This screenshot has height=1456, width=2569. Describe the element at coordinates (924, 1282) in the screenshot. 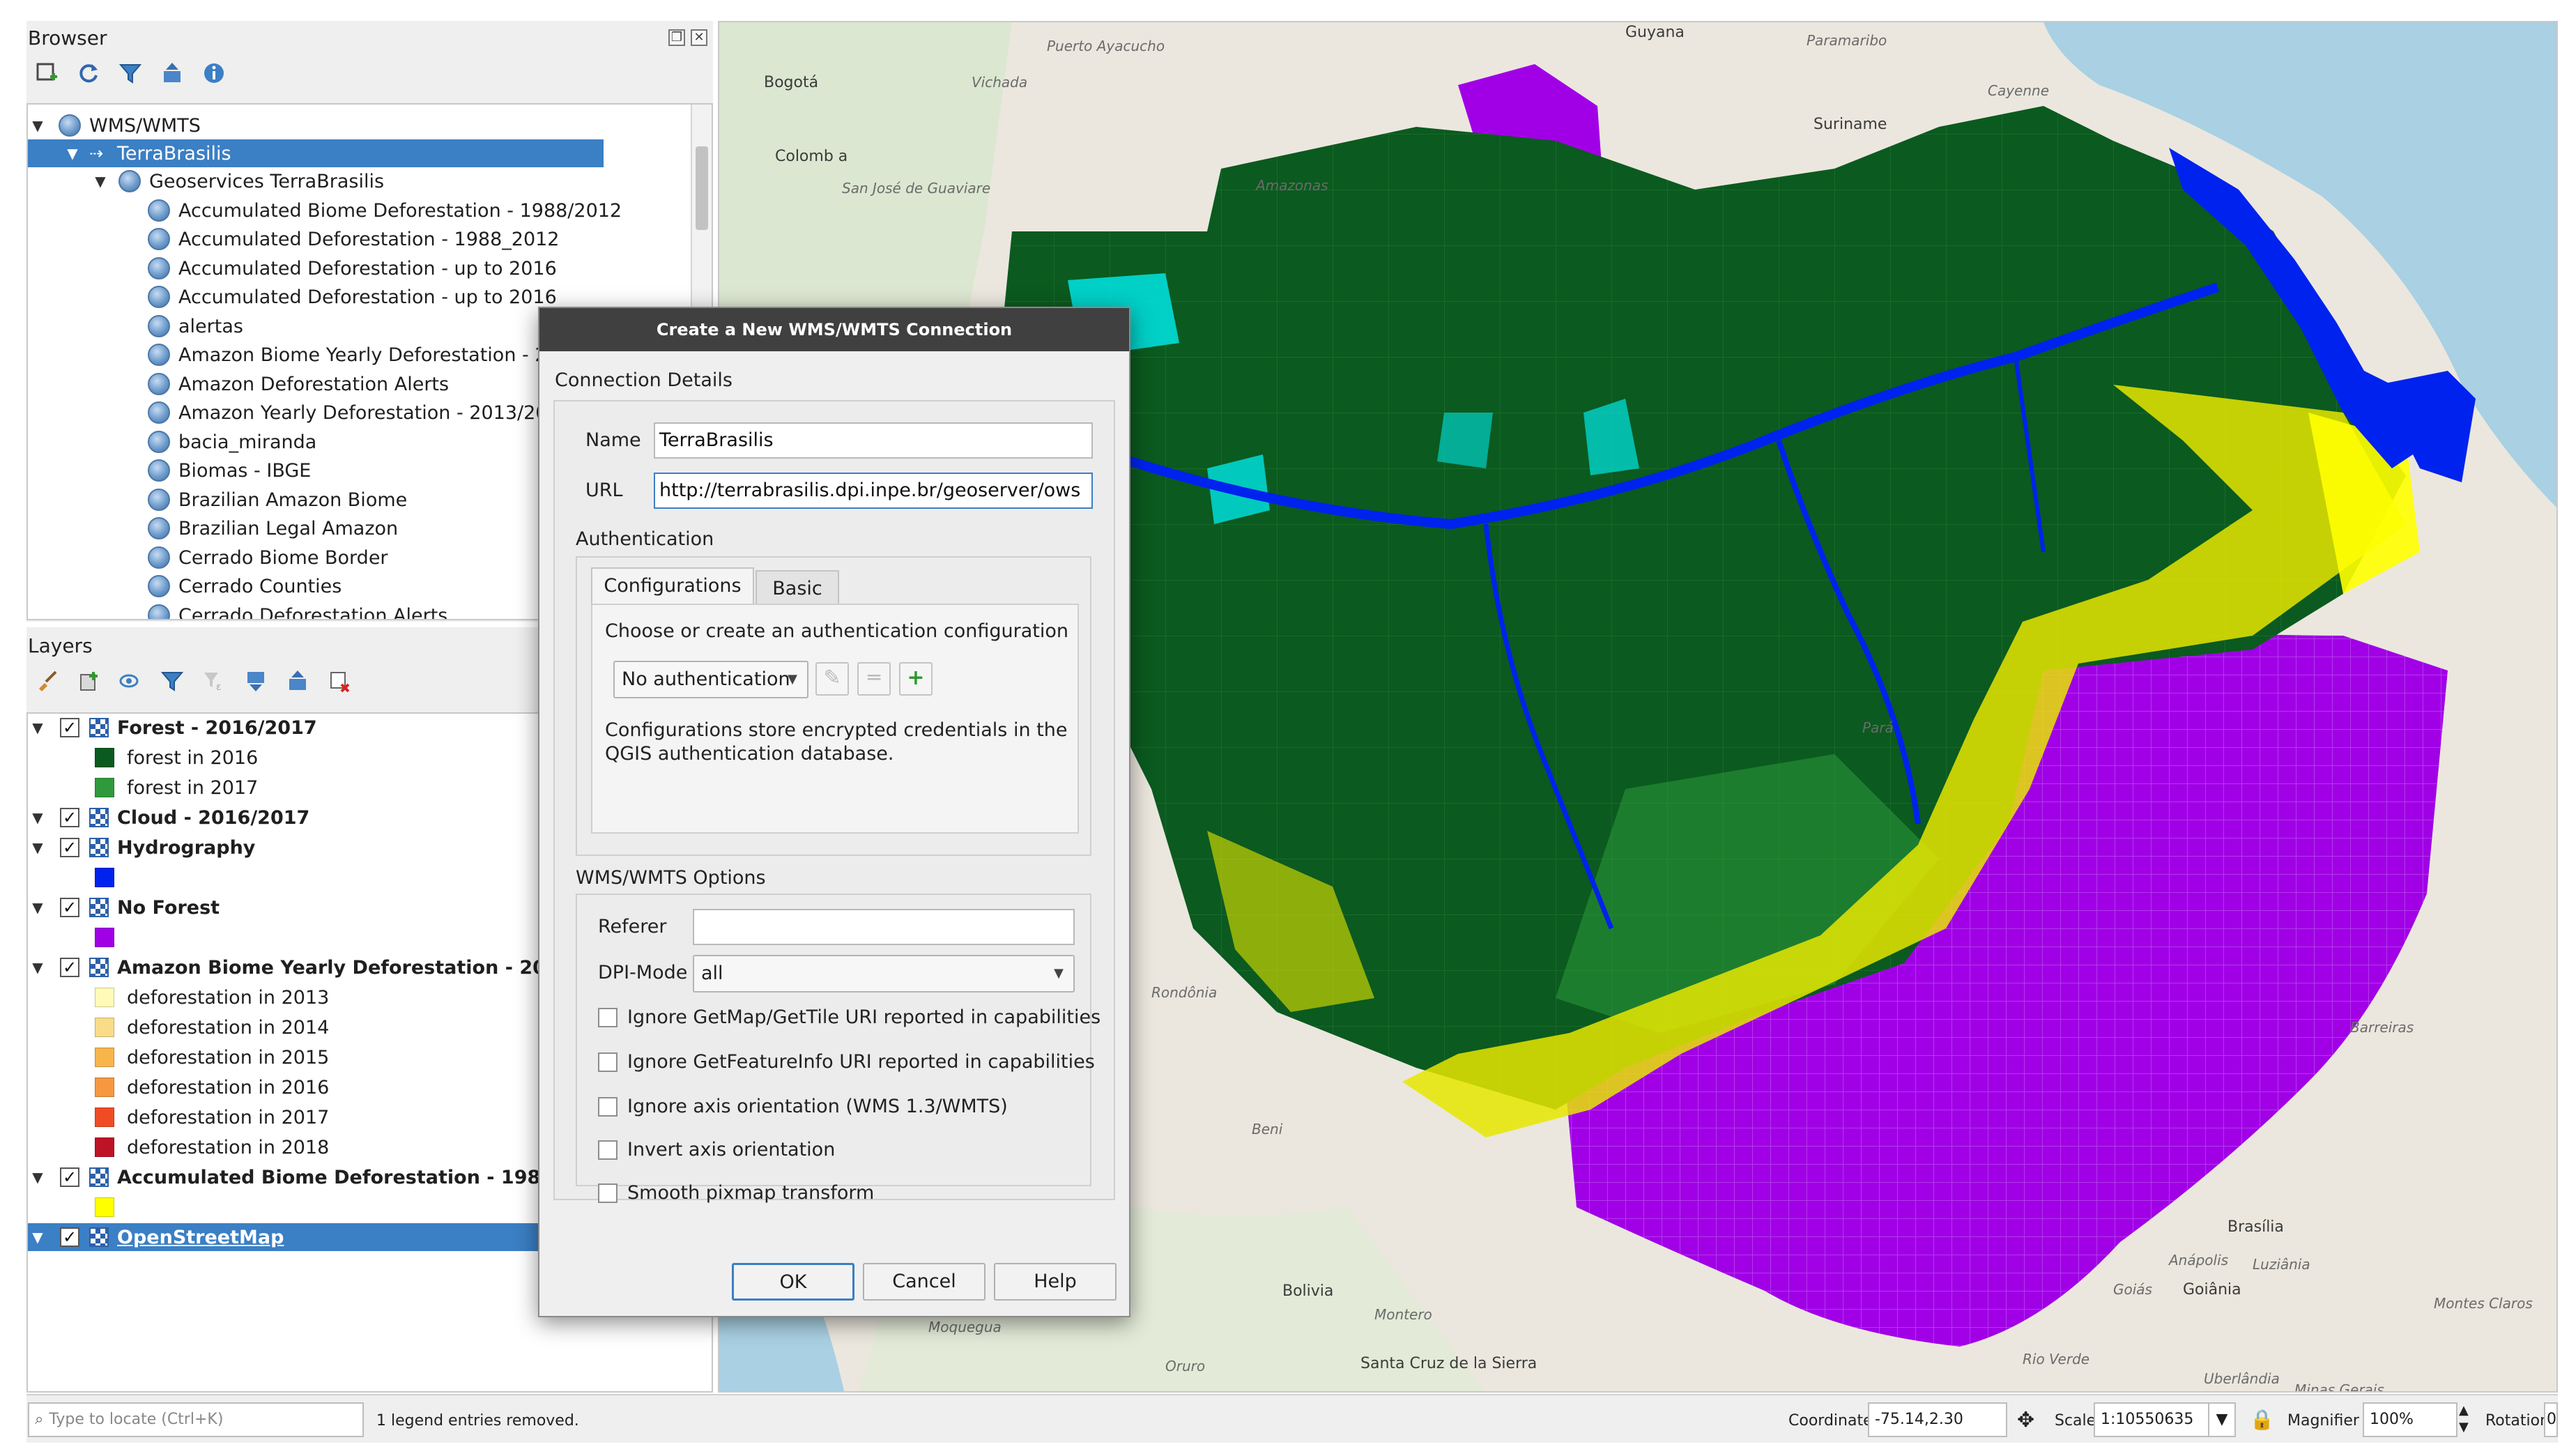

I see `cancel-button: Cancel` at that location.